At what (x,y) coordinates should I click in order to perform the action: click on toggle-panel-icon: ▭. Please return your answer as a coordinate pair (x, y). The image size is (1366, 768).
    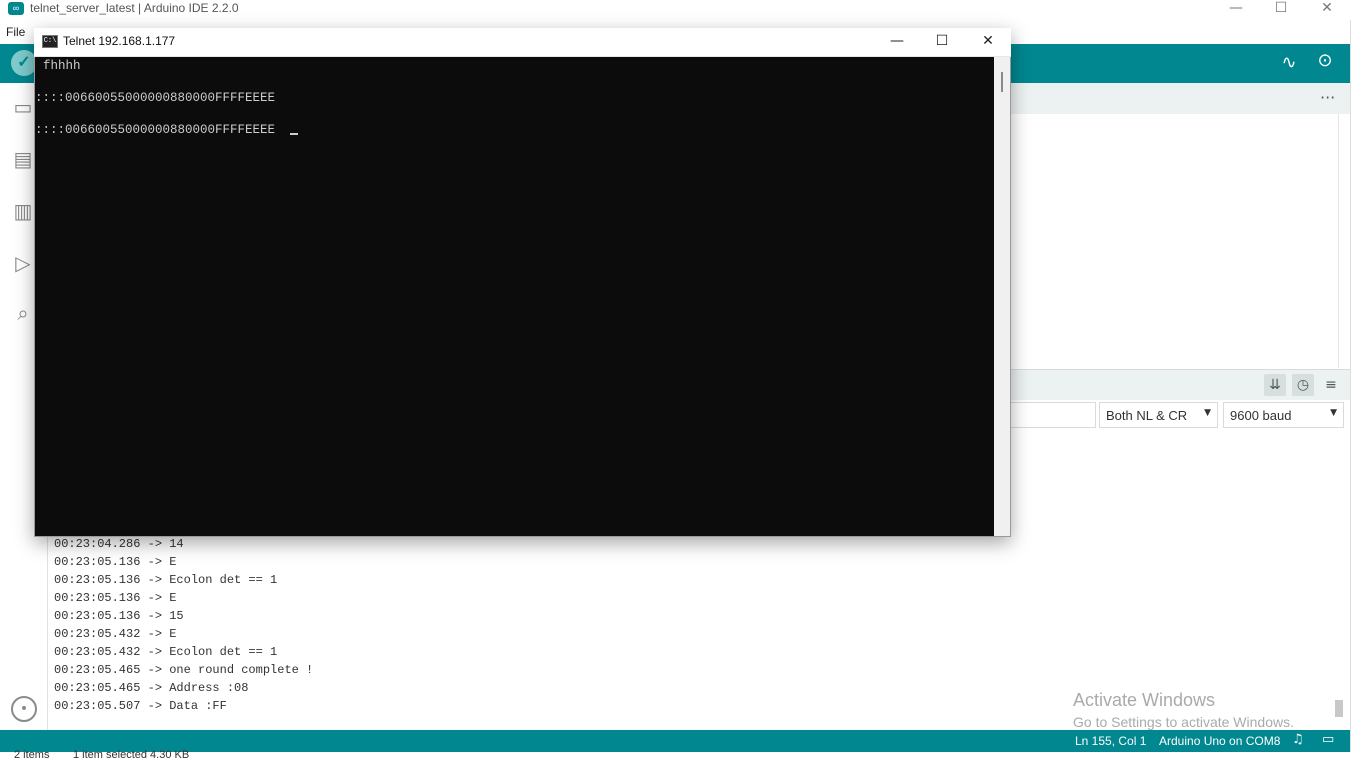
    Looking at the image, I should click on (1328, 739).